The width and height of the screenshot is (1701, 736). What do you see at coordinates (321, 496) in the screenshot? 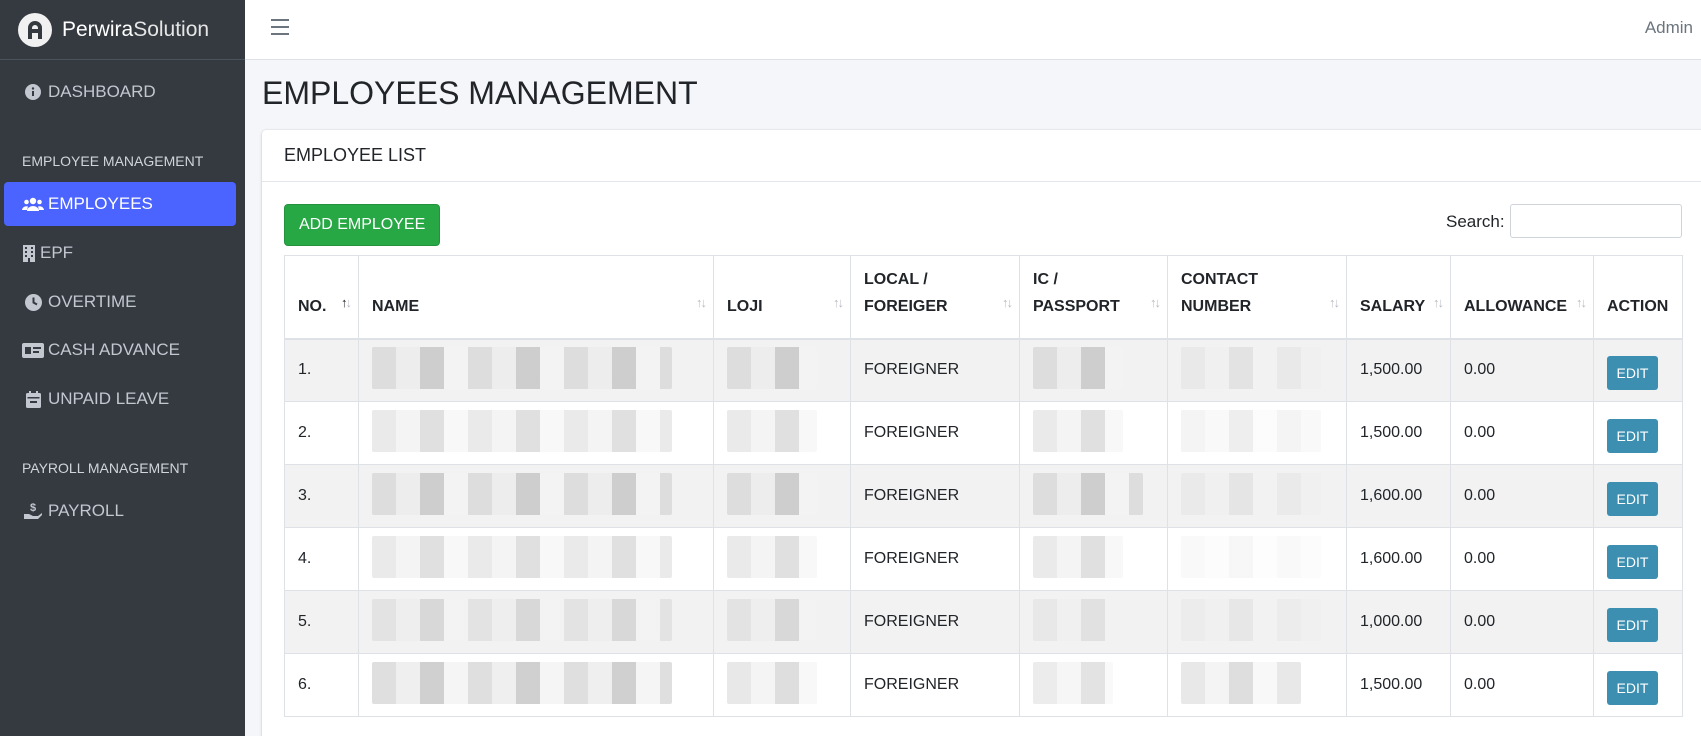
I see `cell-no: 3.` at bounding box center [321, 496].